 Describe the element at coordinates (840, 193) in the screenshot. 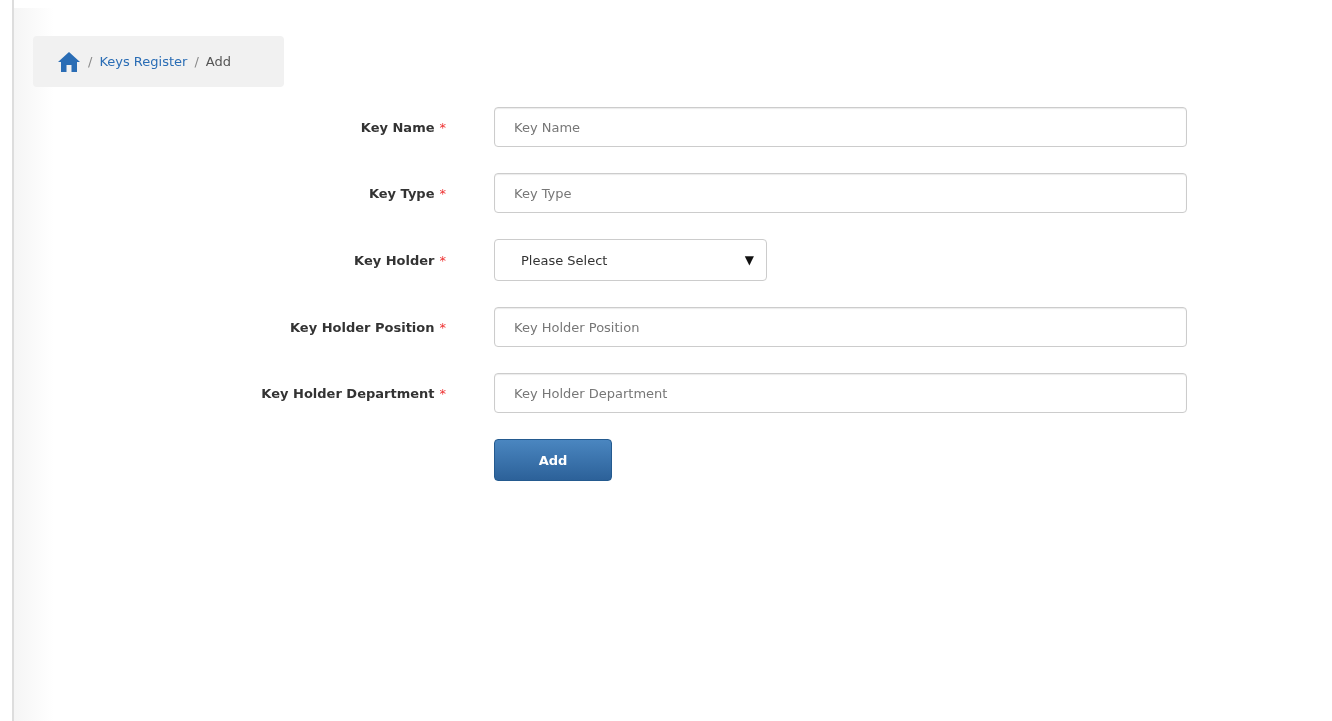

I see `input-field: Key Type` at that location.